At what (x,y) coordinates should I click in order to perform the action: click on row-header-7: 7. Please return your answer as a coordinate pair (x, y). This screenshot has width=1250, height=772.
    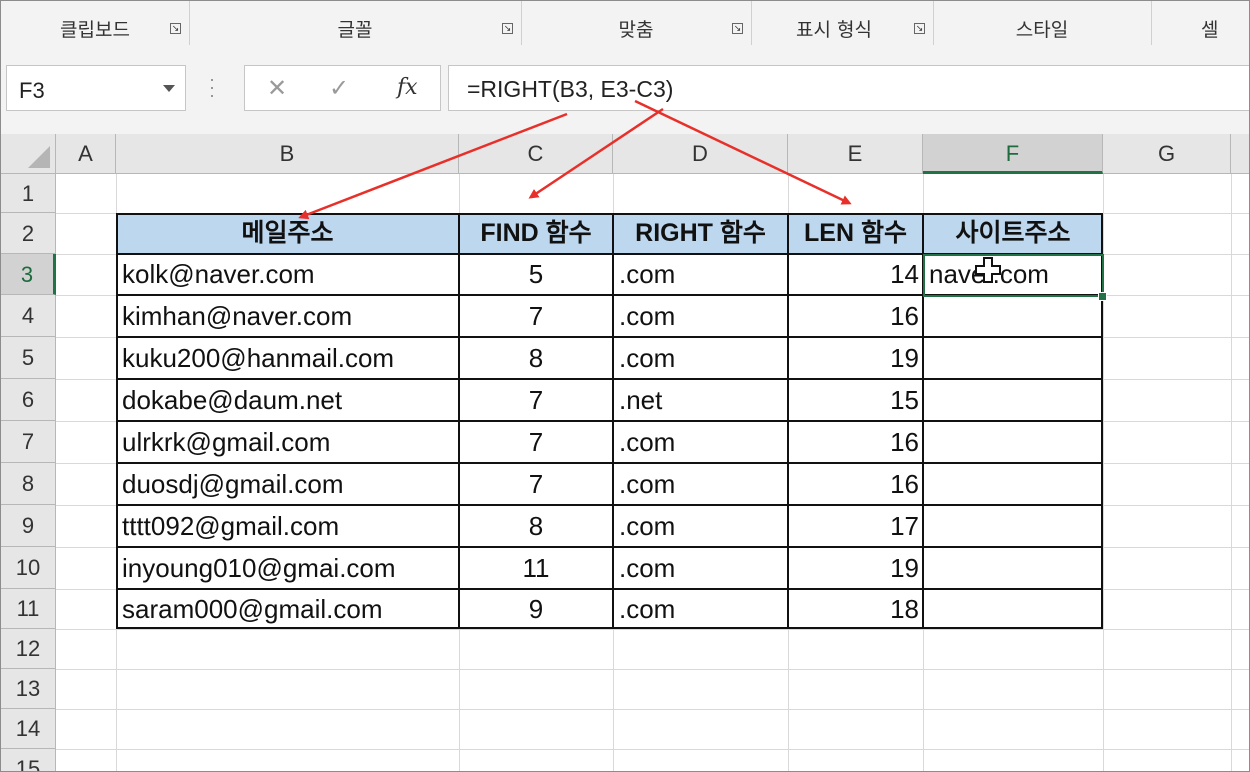
    Looking at the image, I should click on (28, 442).